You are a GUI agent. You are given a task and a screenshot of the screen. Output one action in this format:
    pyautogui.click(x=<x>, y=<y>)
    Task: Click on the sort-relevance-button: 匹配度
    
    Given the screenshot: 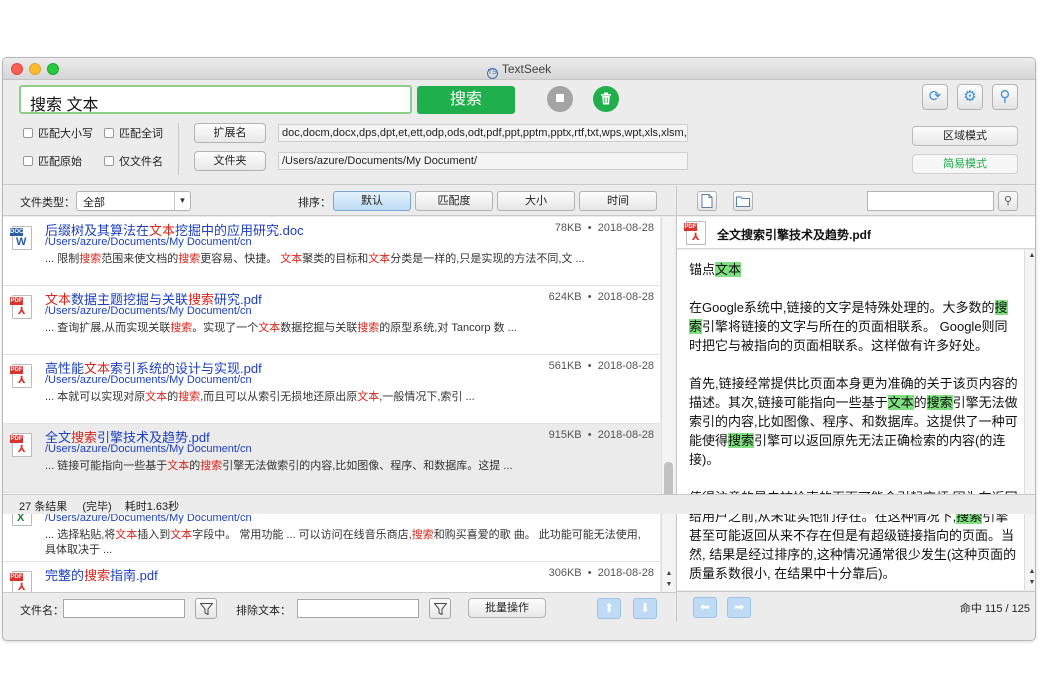 What is the action you would take?
    pyautogui.click(x=454, y=201)
    